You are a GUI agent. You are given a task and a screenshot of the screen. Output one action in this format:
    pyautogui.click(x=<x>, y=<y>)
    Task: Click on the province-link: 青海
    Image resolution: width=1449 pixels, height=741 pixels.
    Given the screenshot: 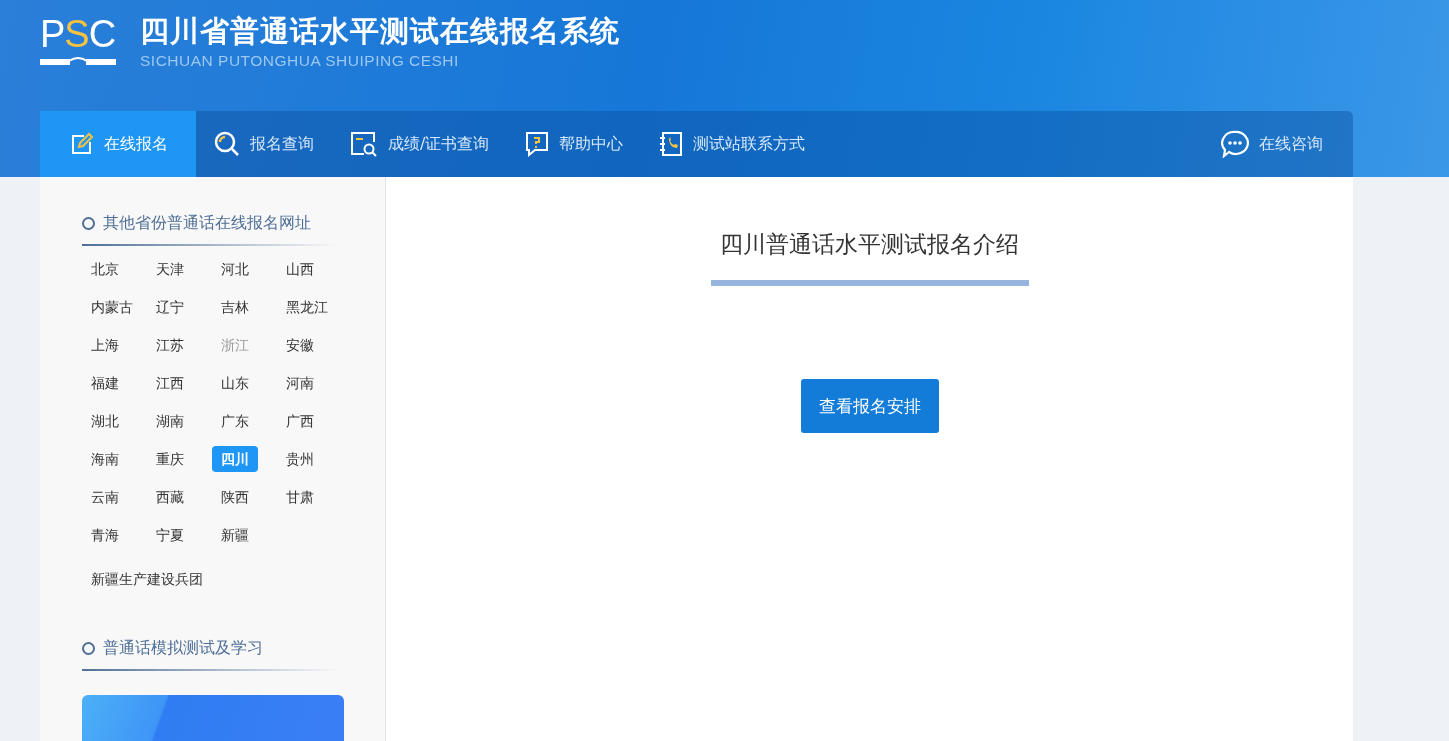 What is the action you would take?
    pyautogui.click(x=105, y=535)
    